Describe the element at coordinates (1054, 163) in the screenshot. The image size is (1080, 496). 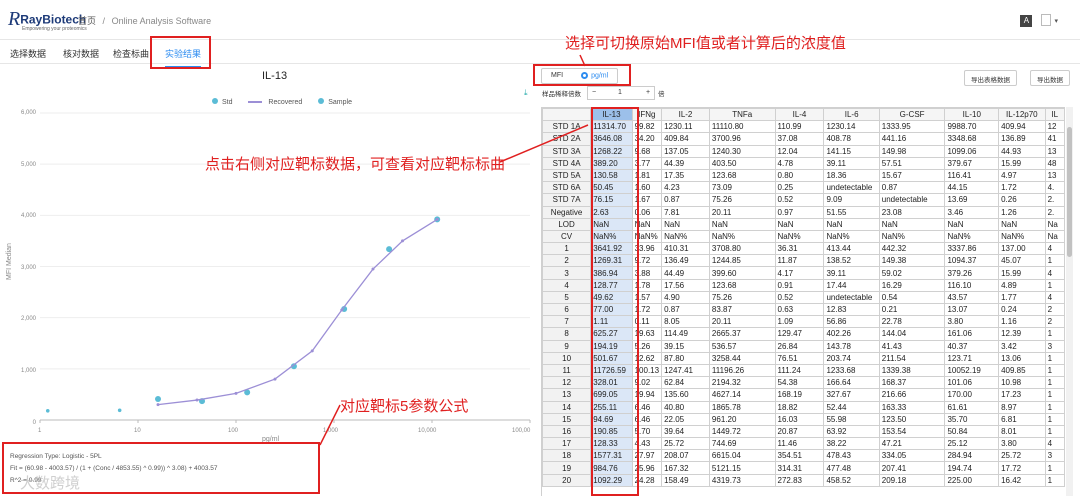
I see `table-cell: 48` at that location.